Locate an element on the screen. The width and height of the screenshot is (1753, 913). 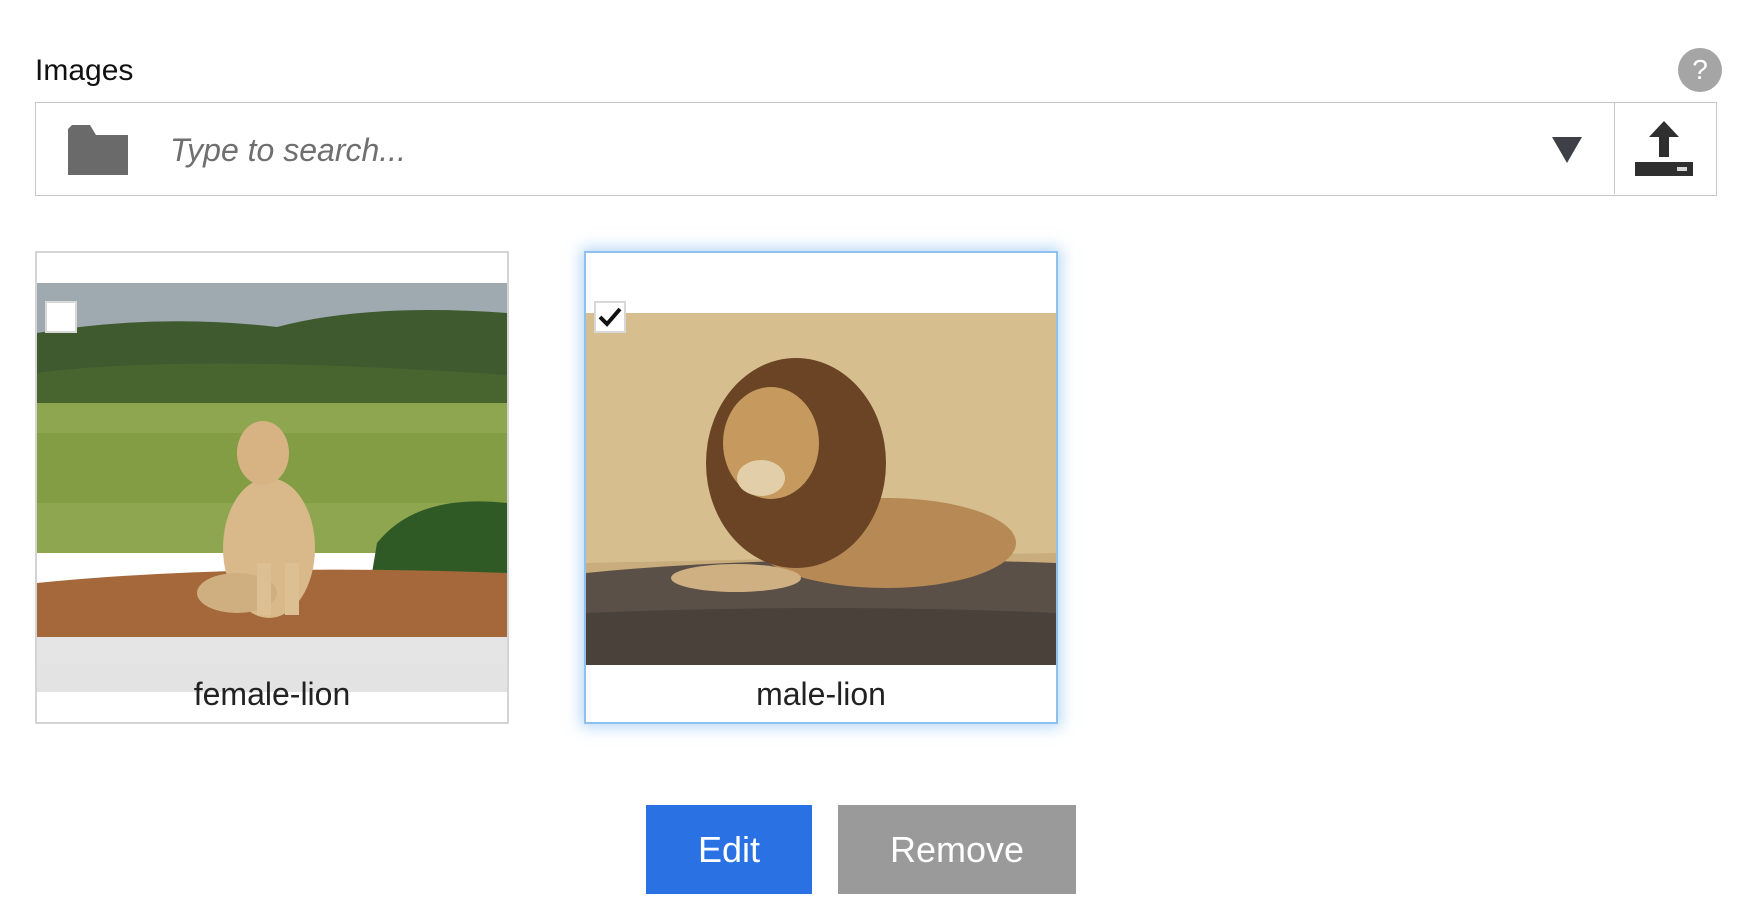
image-tile-female-lion: female-lion is located at coordinates (272, 487).